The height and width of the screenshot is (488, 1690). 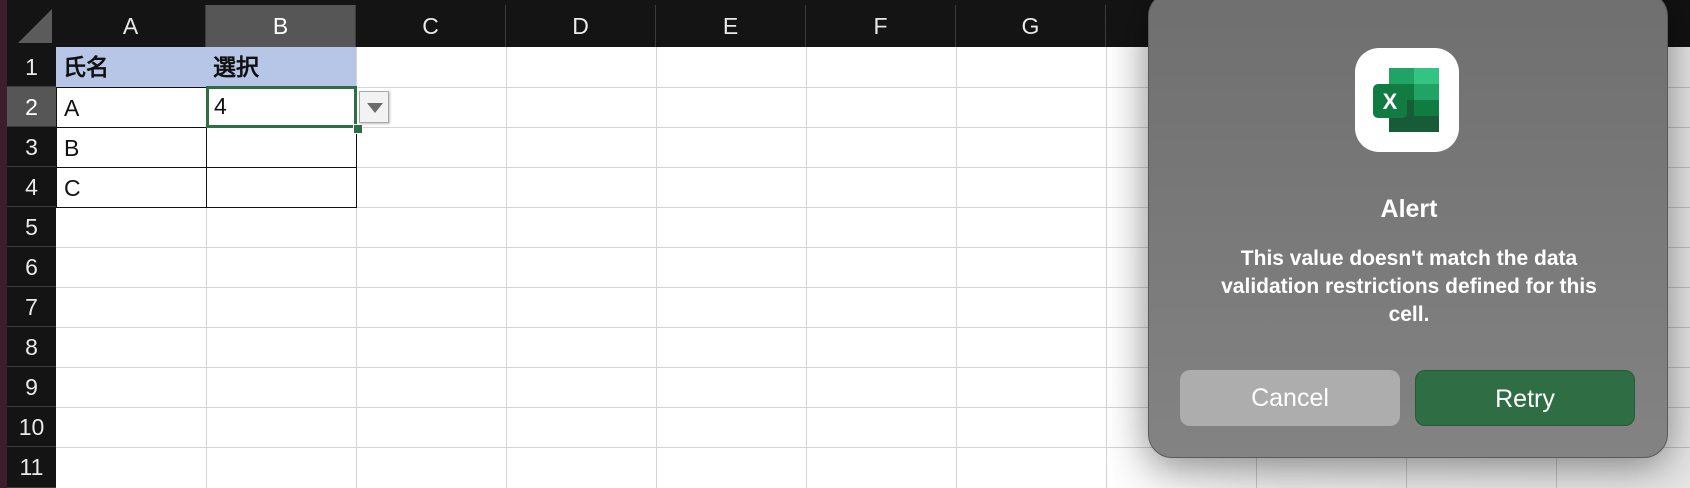 I want to click on excel-app-icon: X, so click(x=1407, y=100).